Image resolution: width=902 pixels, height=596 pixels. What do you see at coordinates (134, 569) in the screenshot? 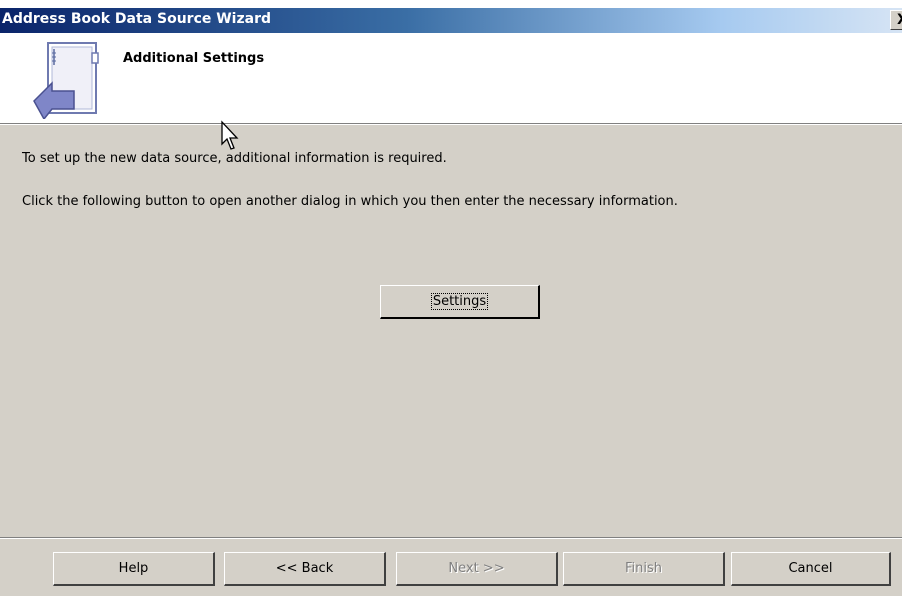
I see `help-button: Help` at bounding box center [134, 569].